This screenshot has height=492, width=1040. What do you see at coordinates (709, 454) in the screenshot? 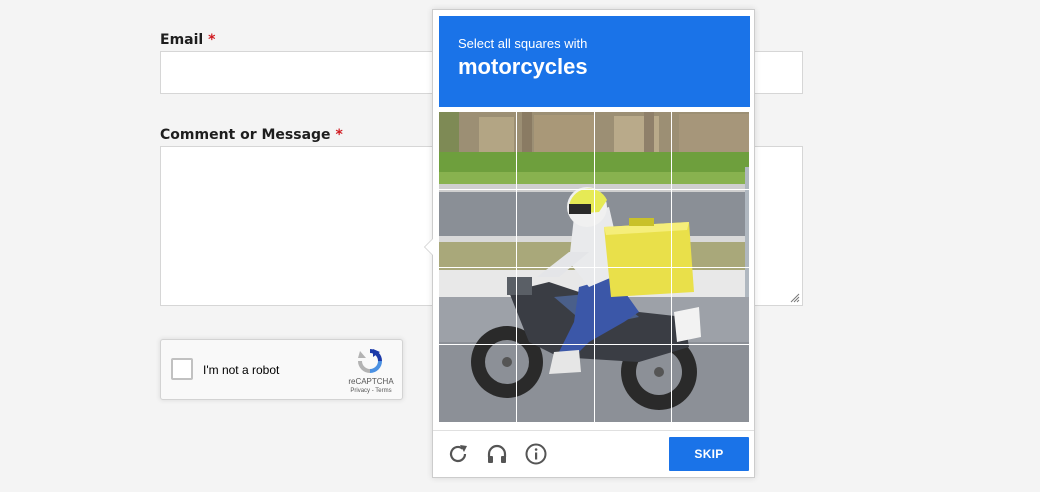
I see `skip-button: SKIP` at bounding box center [709, 454].